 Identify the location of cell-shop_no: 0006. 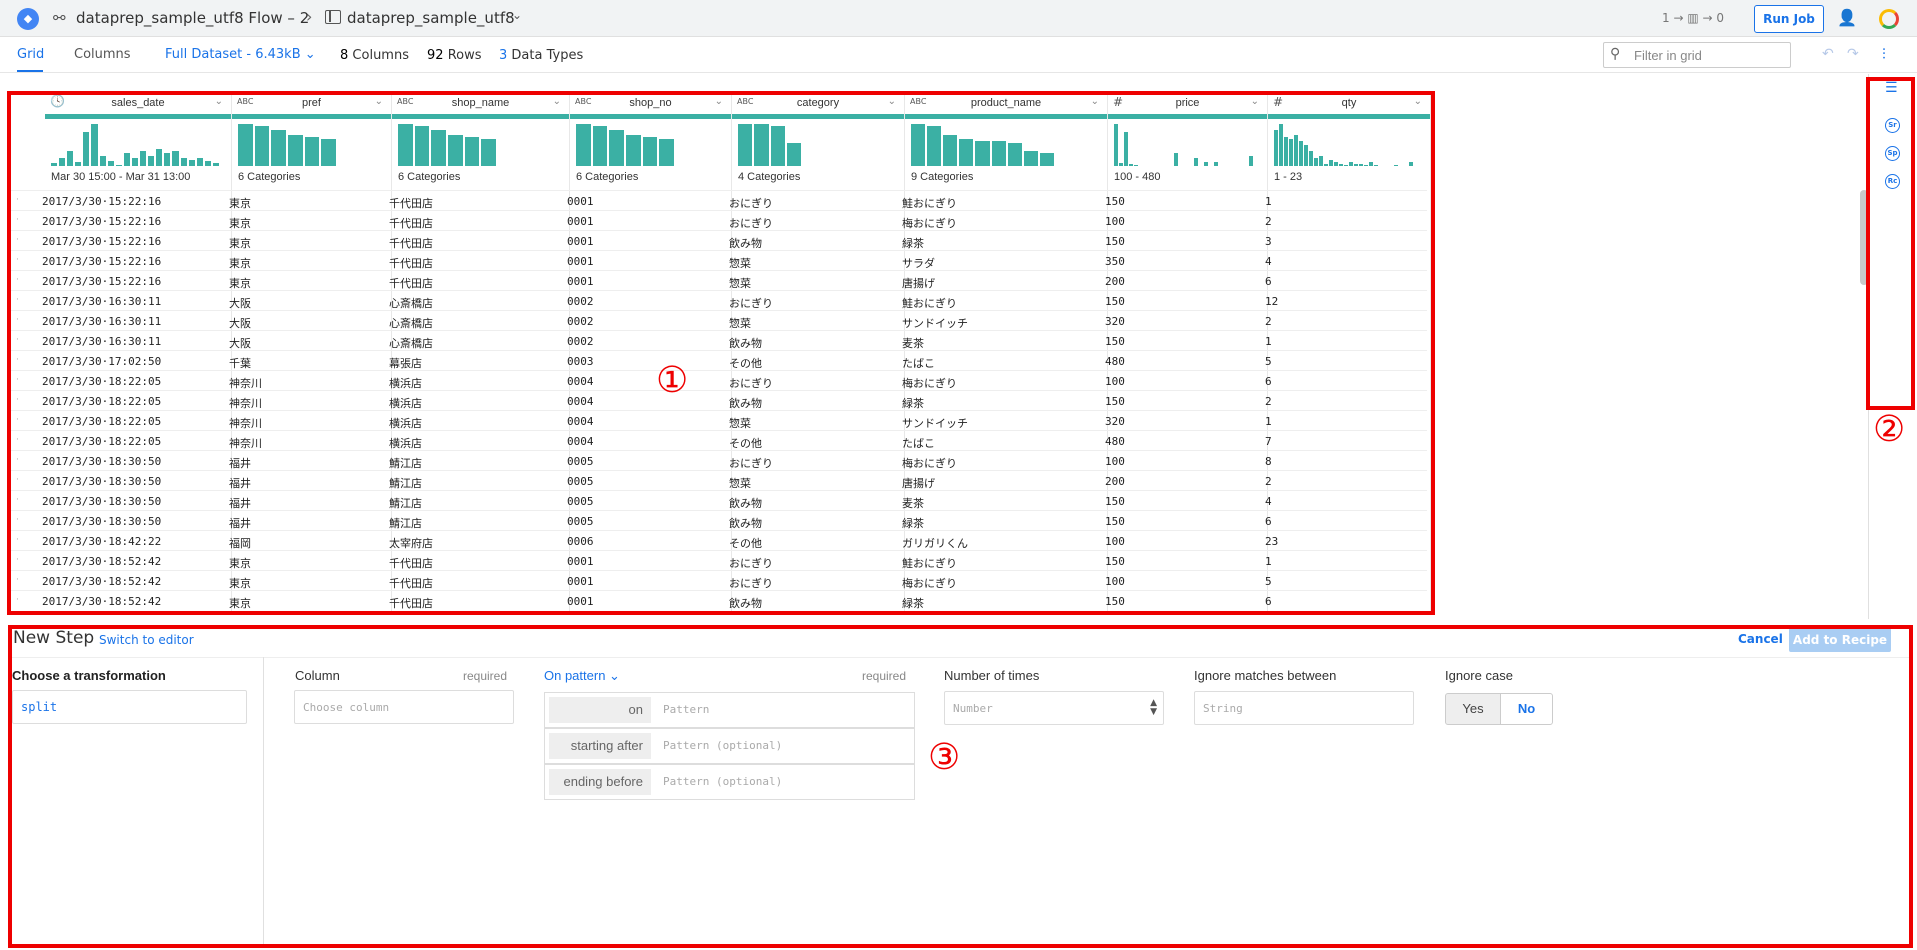
(644, 541).